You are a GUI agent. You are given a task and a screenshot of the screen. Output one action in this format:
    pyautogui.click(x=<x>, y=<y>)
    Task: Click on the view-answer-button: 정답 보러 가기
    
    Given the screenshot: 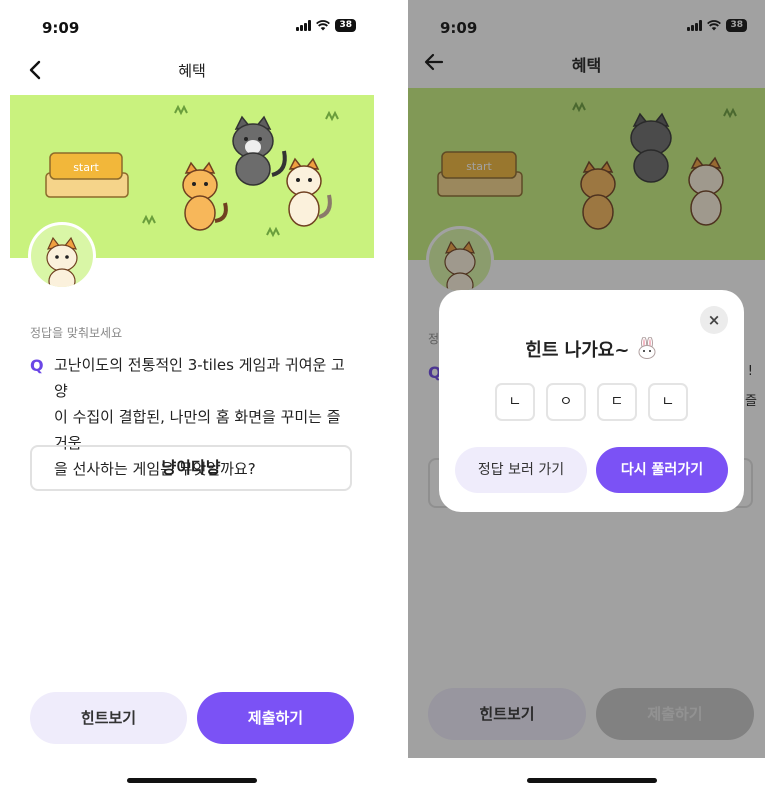 What is the action you would take?
    pyautogui.click(x=521, y=470)
    